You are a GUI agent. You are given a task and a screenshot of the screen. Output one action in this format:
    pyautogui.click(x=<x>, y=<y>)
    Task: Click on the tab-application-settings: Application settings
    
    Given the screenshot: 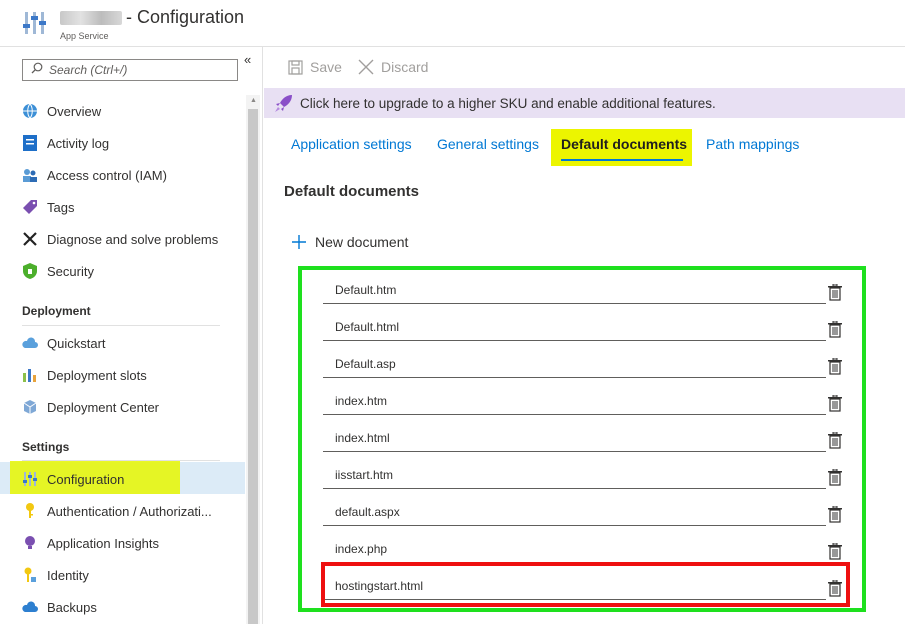 What is the action you would take?
    pyautogui.click(x=351, y=144)
    